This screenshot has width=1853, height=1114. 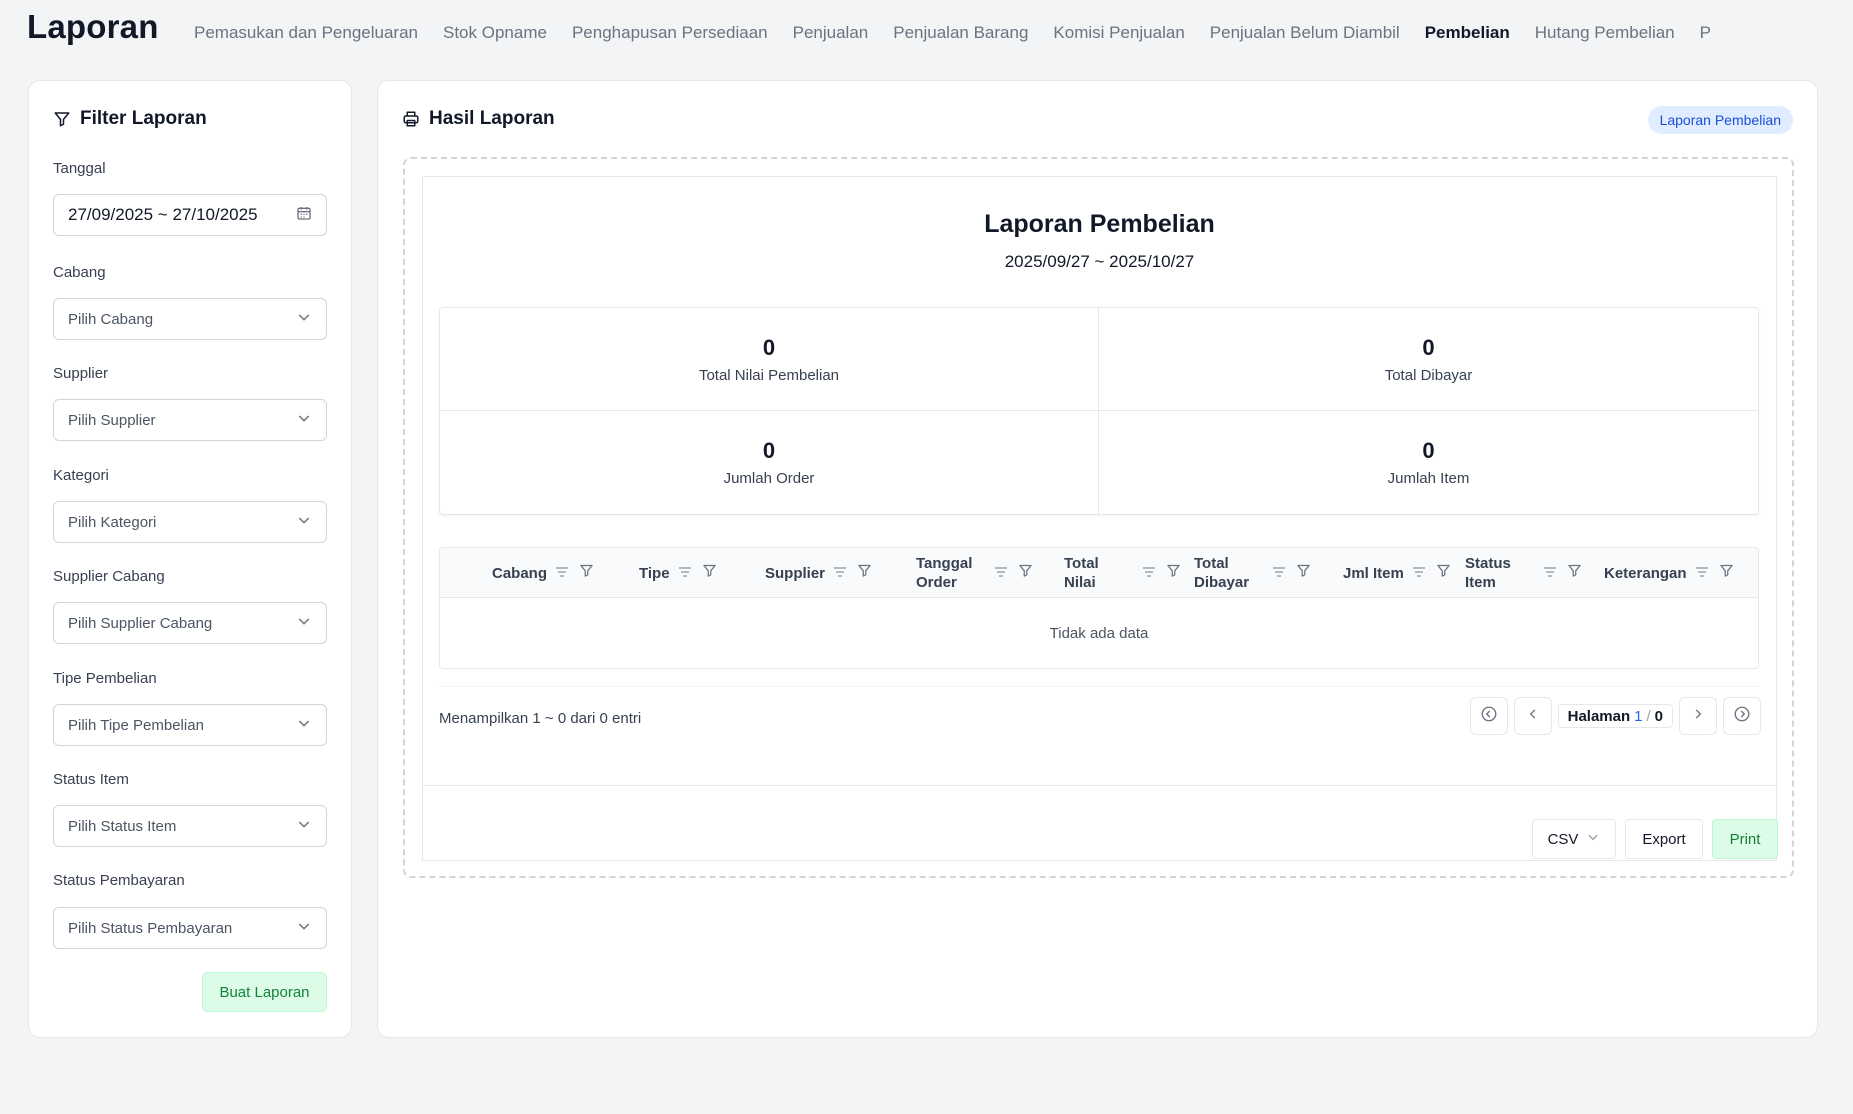 What do you see at coordinates (1488, 573) in the screenshot?
I see `column-label: Status Item` at bounding box center [1488, 573].